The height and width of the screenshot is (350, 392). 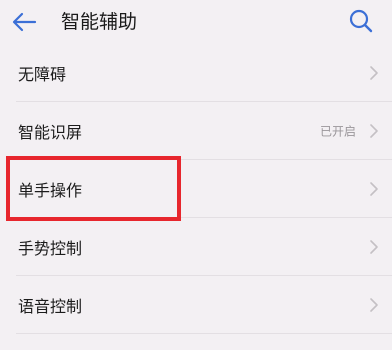 I want to click on search-icon, so click(x=361, y=21).